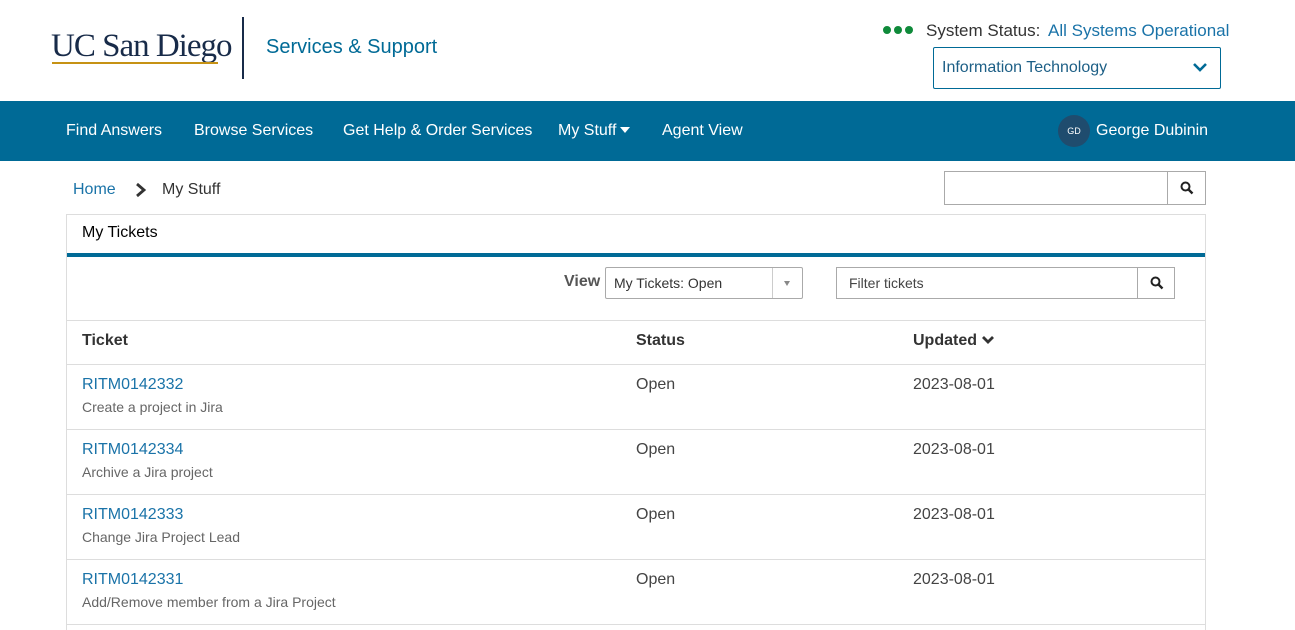 The height and width of the screenshot is (630, 1295). Describe the element at coordinates (253, 131) in the screenshot. I see `nav-browse-services: Browse Services` at that location.